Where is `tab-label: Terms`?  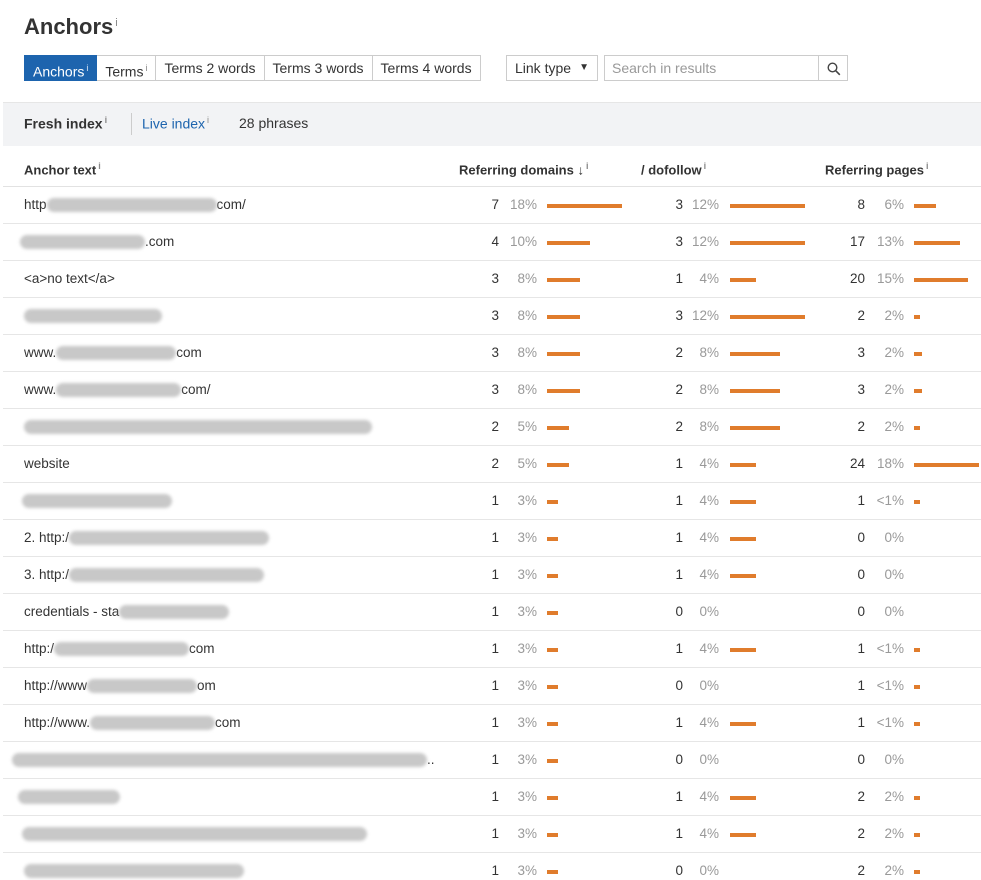 tab-label: Terms is located at coordinates (124, 71).